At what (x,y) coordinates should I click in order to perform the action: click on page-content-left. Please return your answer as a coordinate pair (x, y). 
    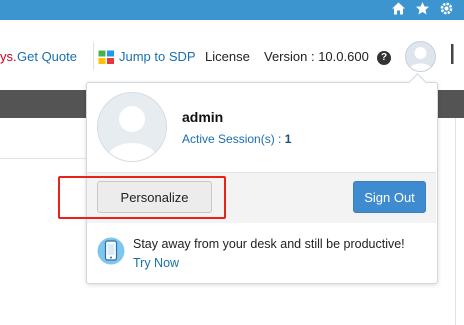
    Looking at the image, I should click on (43, 221).